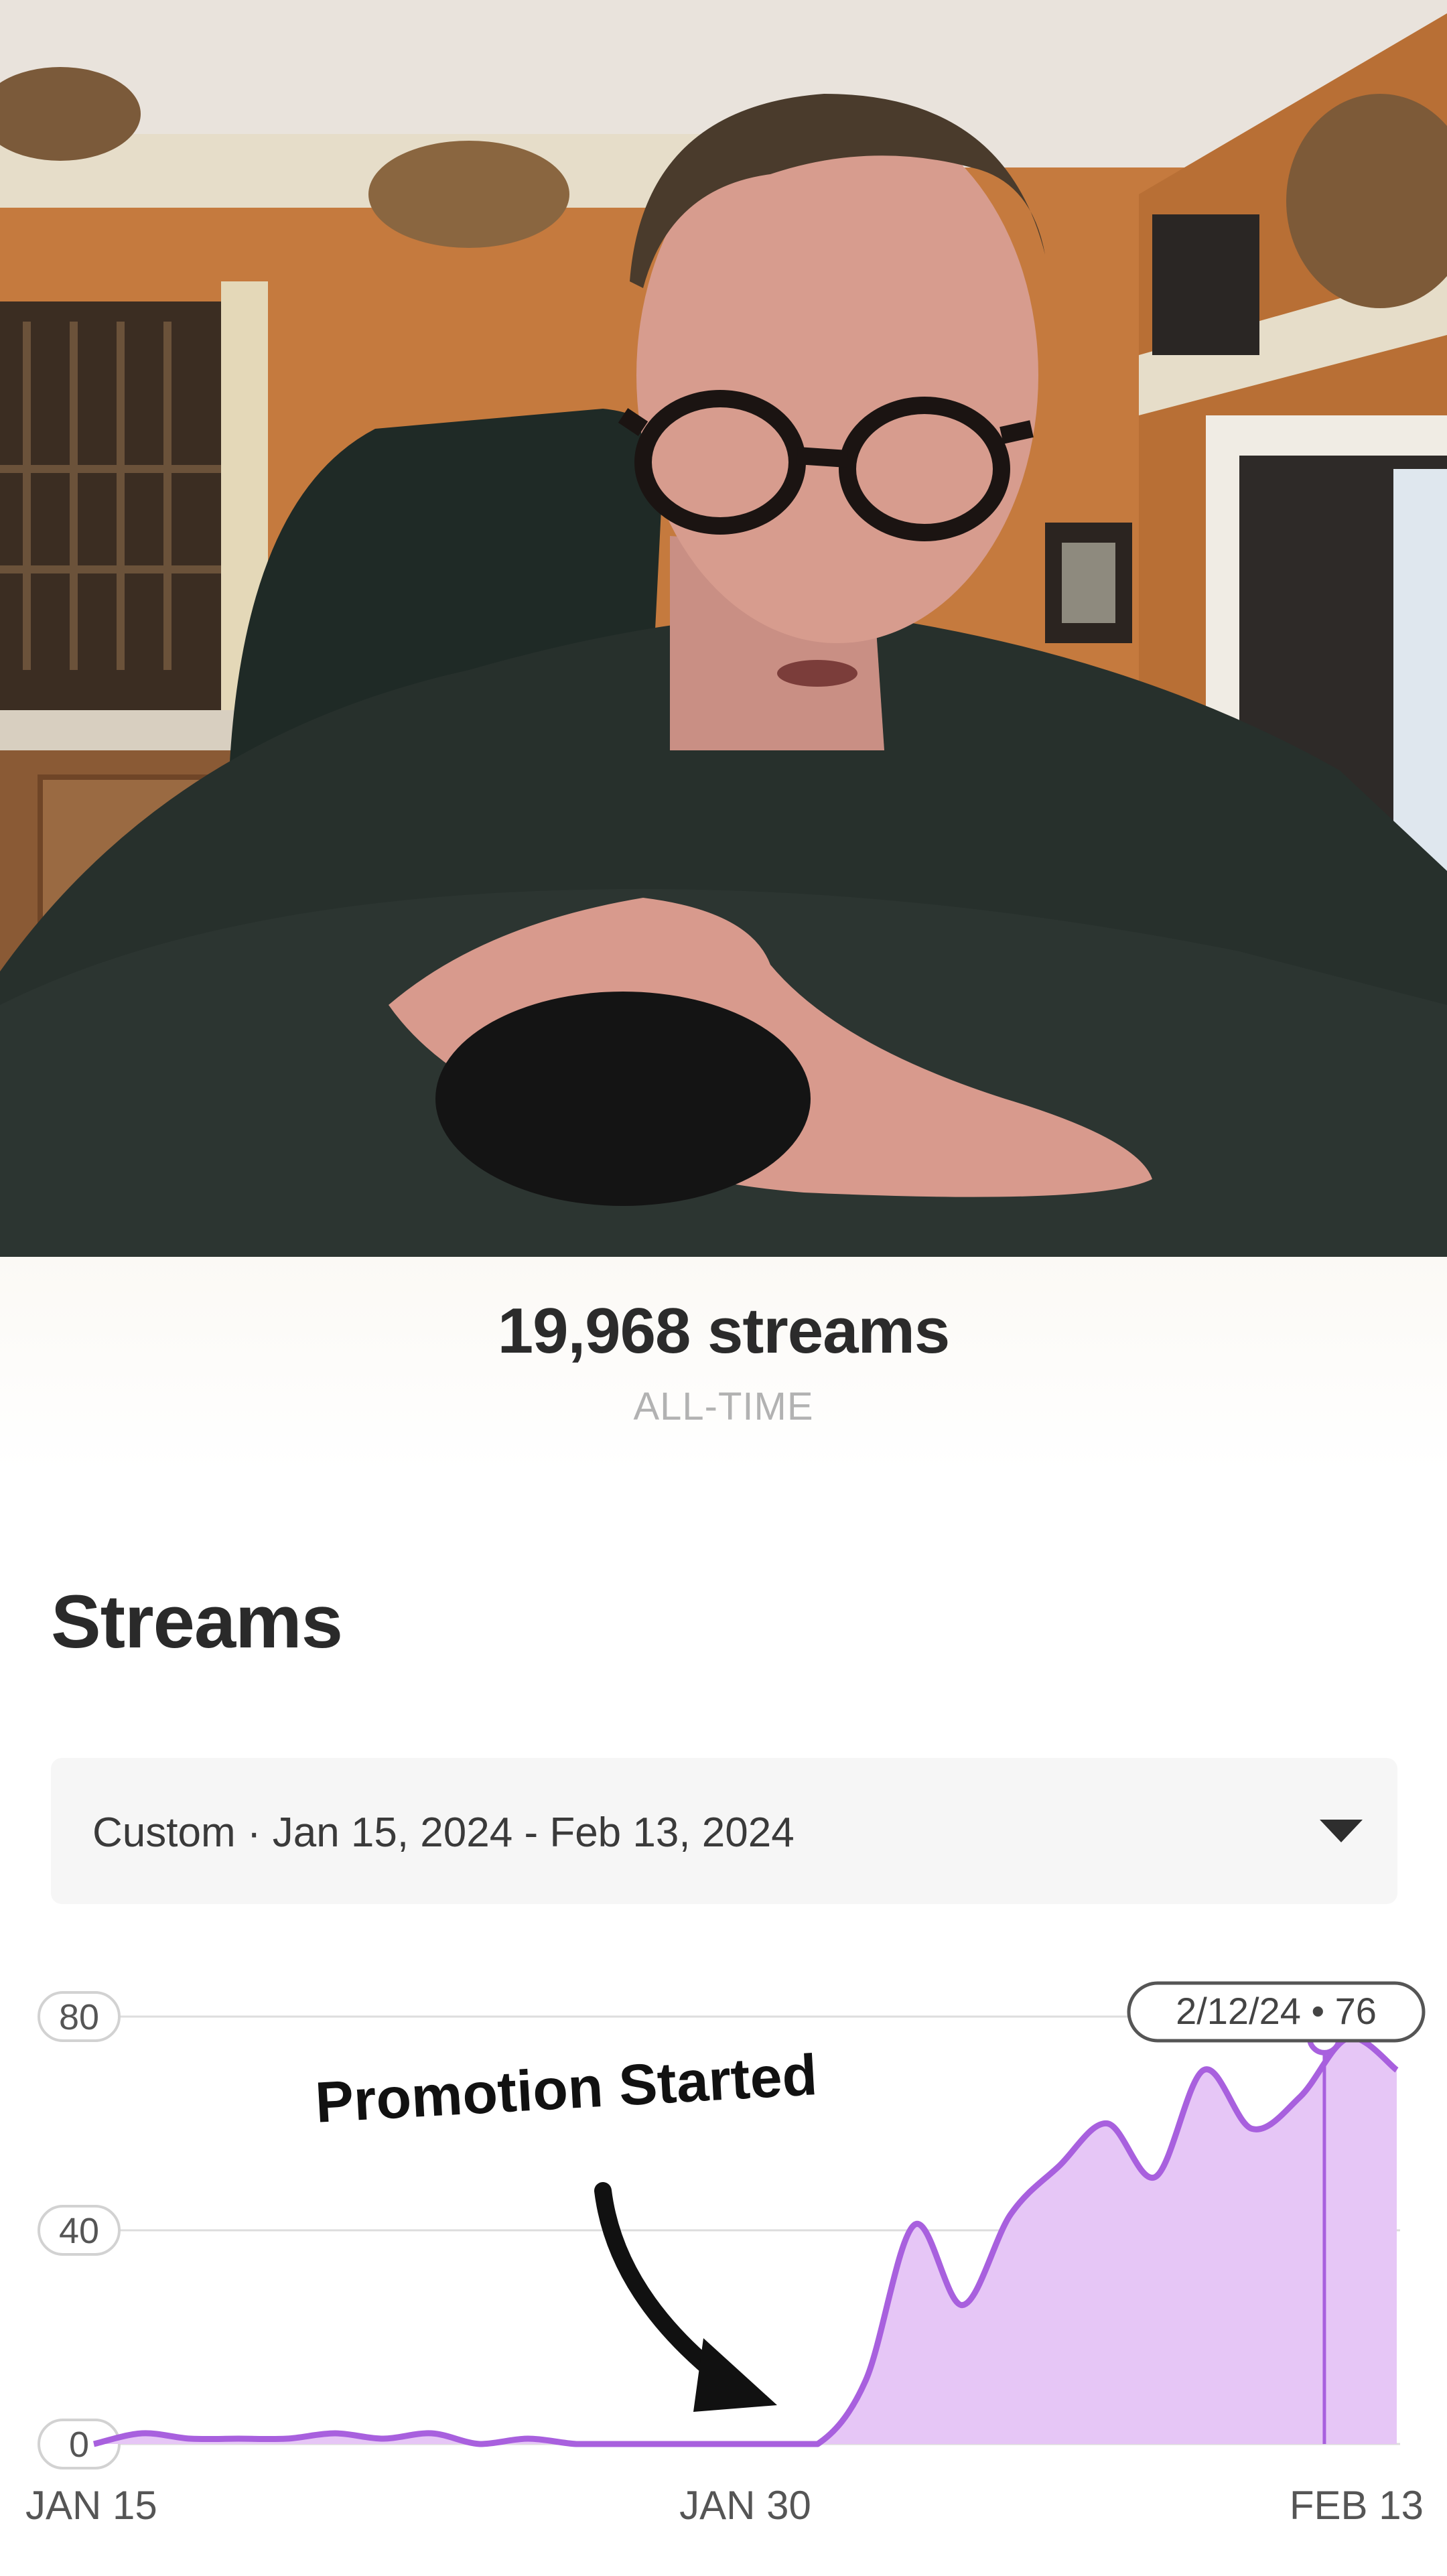 Image resolution: width=1447 pixels, height=2576 pixels. What do you see at coordinates (1357, 2505) in the screenshot?
I see `x-tick-label: FEB 13` at bounding box center [1357, 2505].